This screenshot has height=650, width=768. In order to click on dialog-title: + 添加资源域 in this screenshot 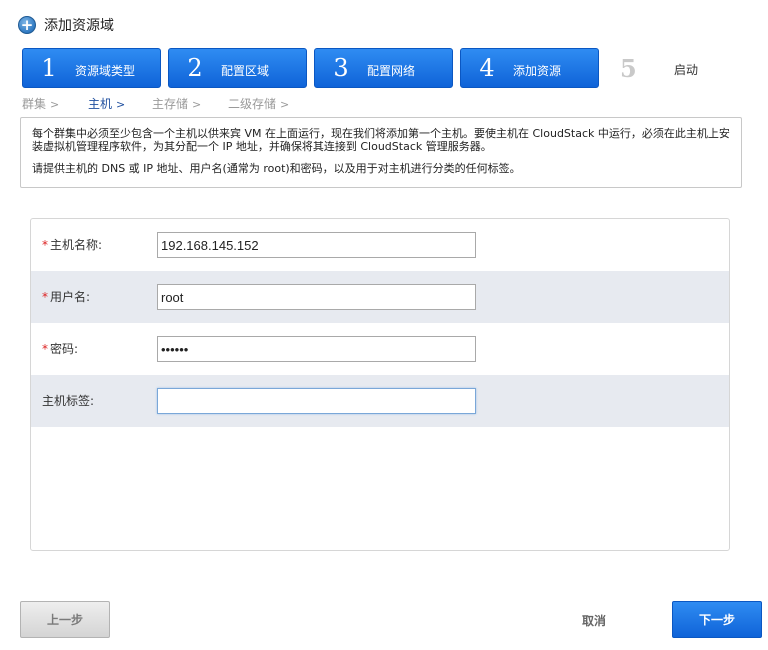, I will do `click(66, 25)`.